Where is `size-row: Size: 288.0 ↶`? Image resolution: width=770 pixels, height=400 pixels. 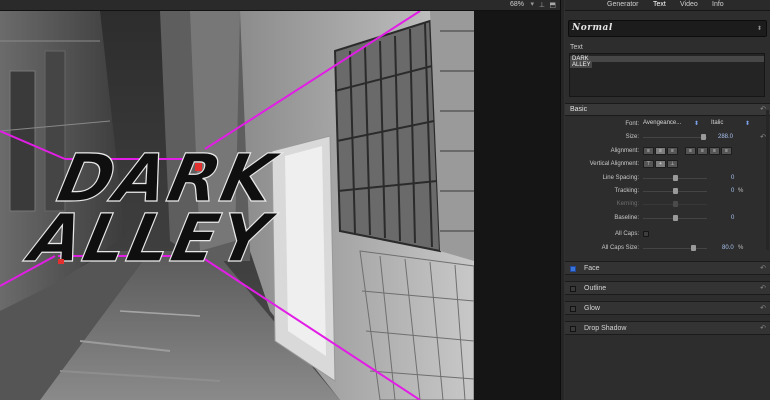 size-row: Size: 288.0 ↶ is located at coordinates (667, 137).